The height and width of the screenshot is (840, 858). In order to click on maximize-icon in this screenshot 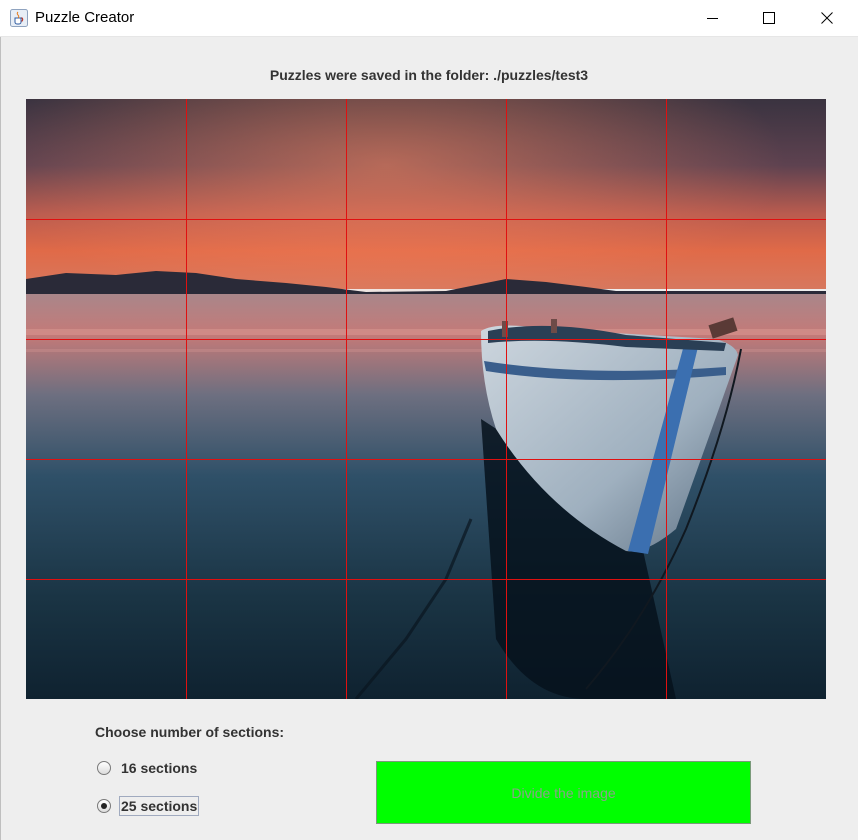, I will do `click(769, 18)`.